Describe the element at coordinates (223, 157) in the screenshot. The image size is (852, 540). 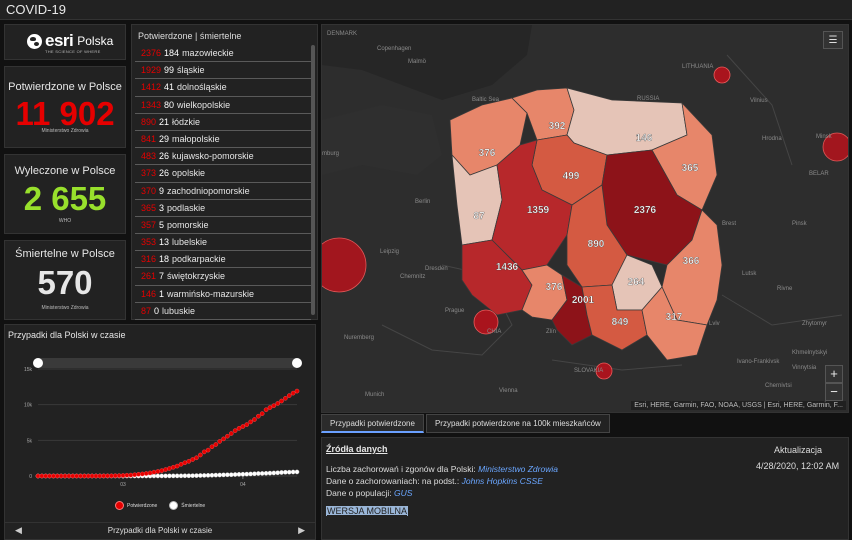
I see `region-row: 483 26 kujawsko-pomorskie` at that location.